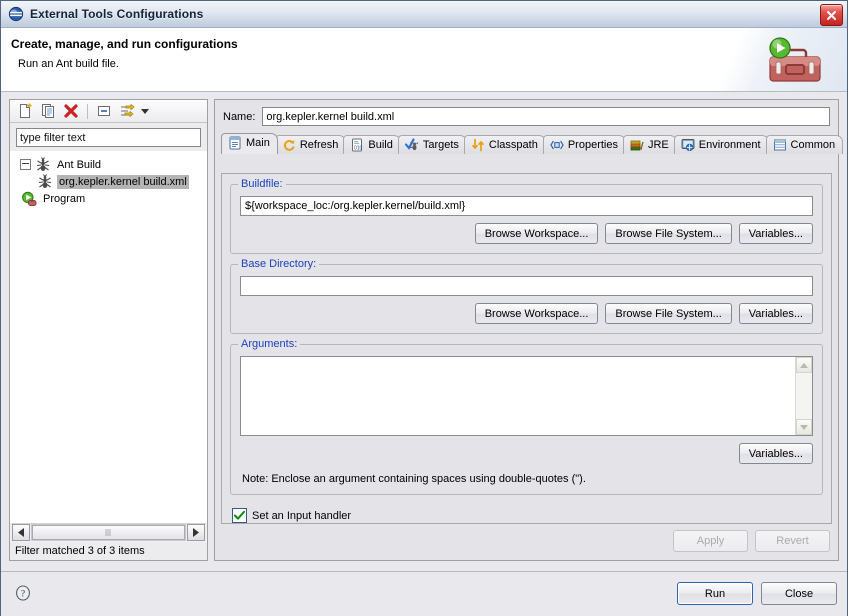 The width and height of the screenshot is (848, 616). Describe the element at coordinates (196, 532) in the screenshot. I see `scroll-right-arrow-icon` at that location.